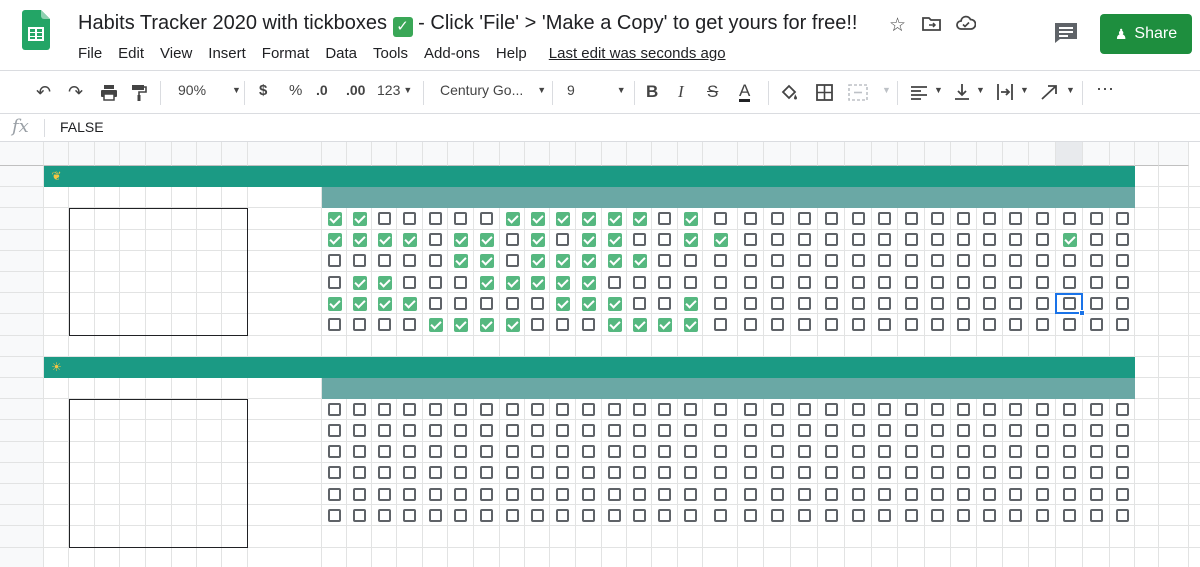 The height and width of the screenshot is (567, 1200). I want to click on text-wrap-icon, so click(1005, 92).